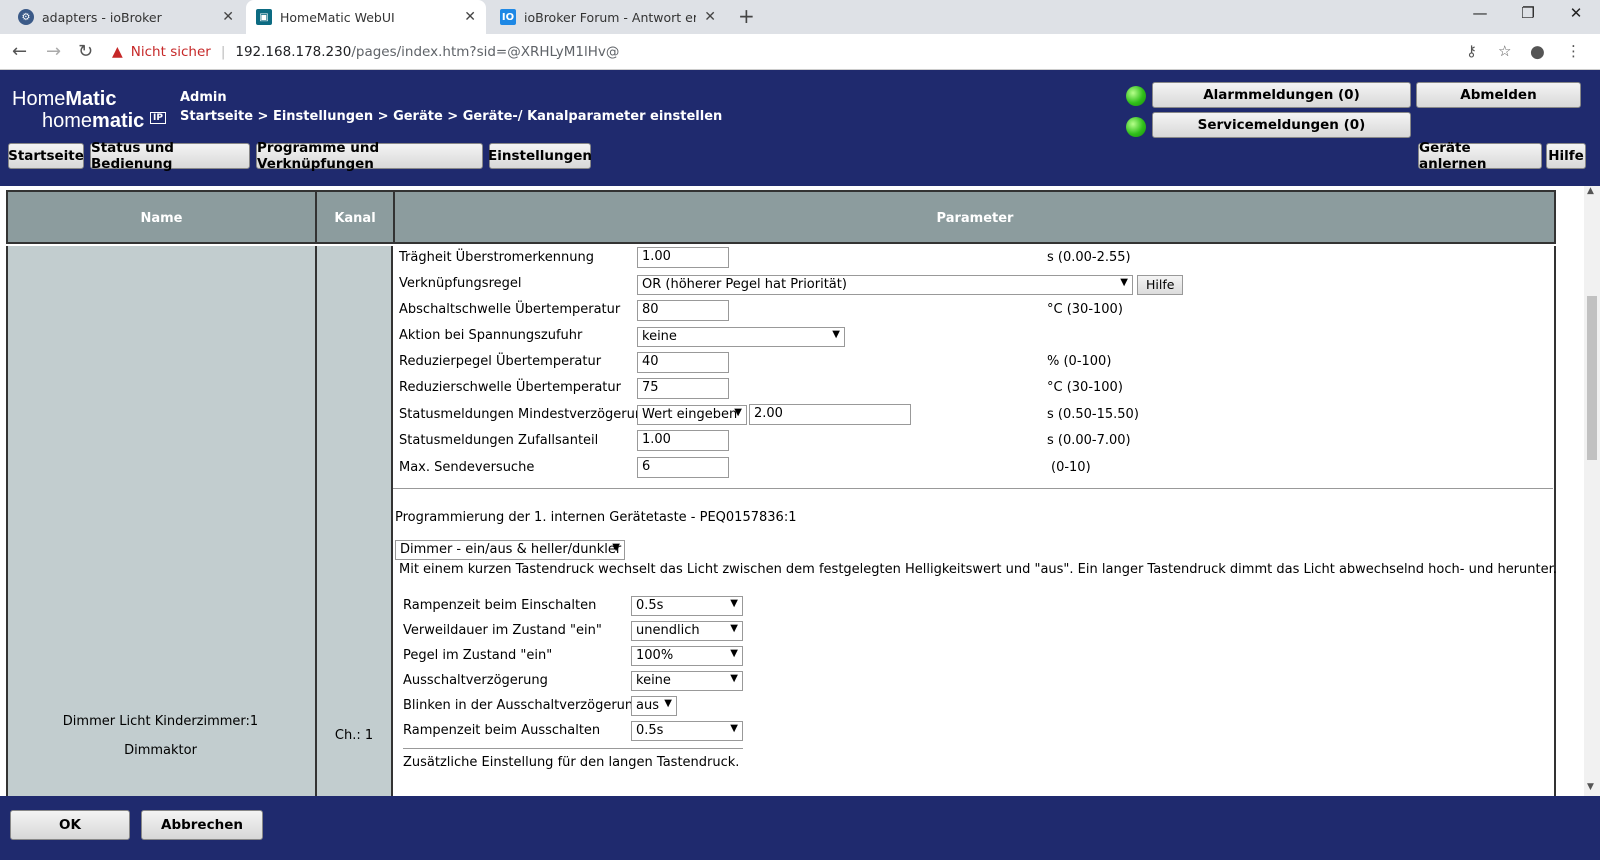 This screenshot has height=860, width=1600. What do you see at coordinates (683, 362) in the screenshot?
I see `param-input-reduzierpegel: 40` at bounding box center [683, 362].